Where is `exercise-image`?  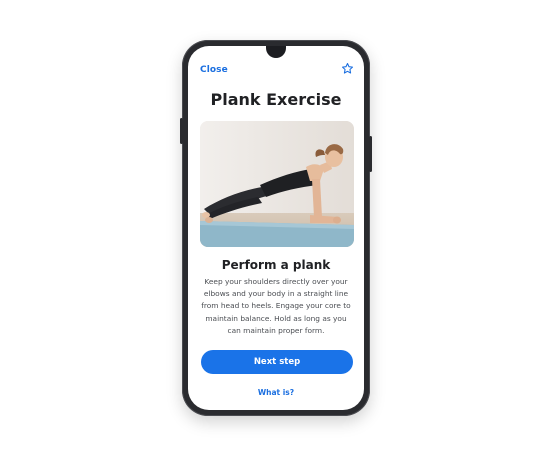
exercise-image is located at coordinates (277, 184).